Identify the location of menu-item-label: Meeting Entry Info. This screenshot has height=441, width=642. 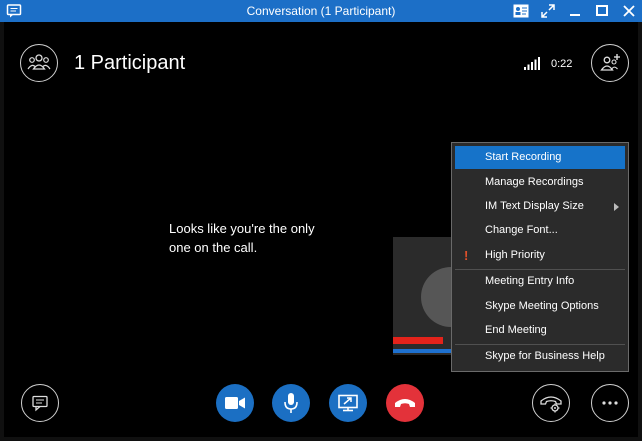
(530, 281).